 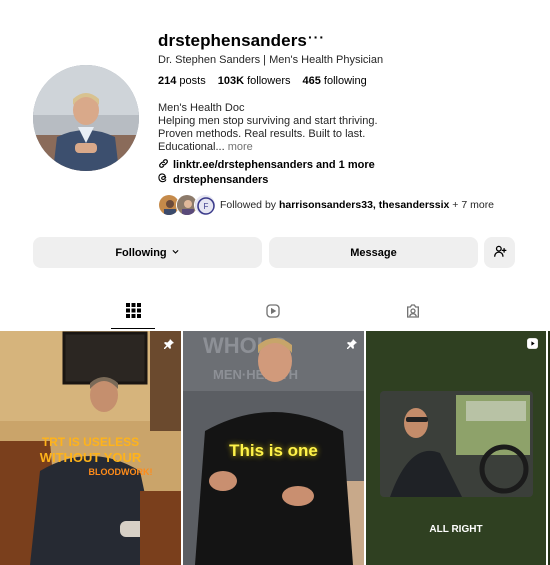 I want to click on tab-posts, so click(x=133, y=316).